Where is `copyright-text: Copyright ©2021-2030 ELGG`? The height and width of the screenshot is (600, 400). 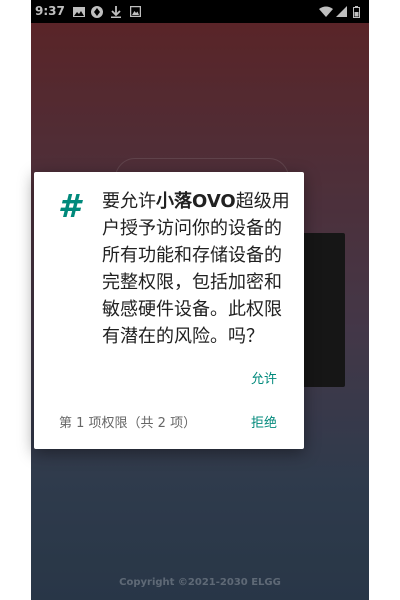 copyright-text: Copyright ©2021-2030 ELGG is located at coordinates (200, 582).